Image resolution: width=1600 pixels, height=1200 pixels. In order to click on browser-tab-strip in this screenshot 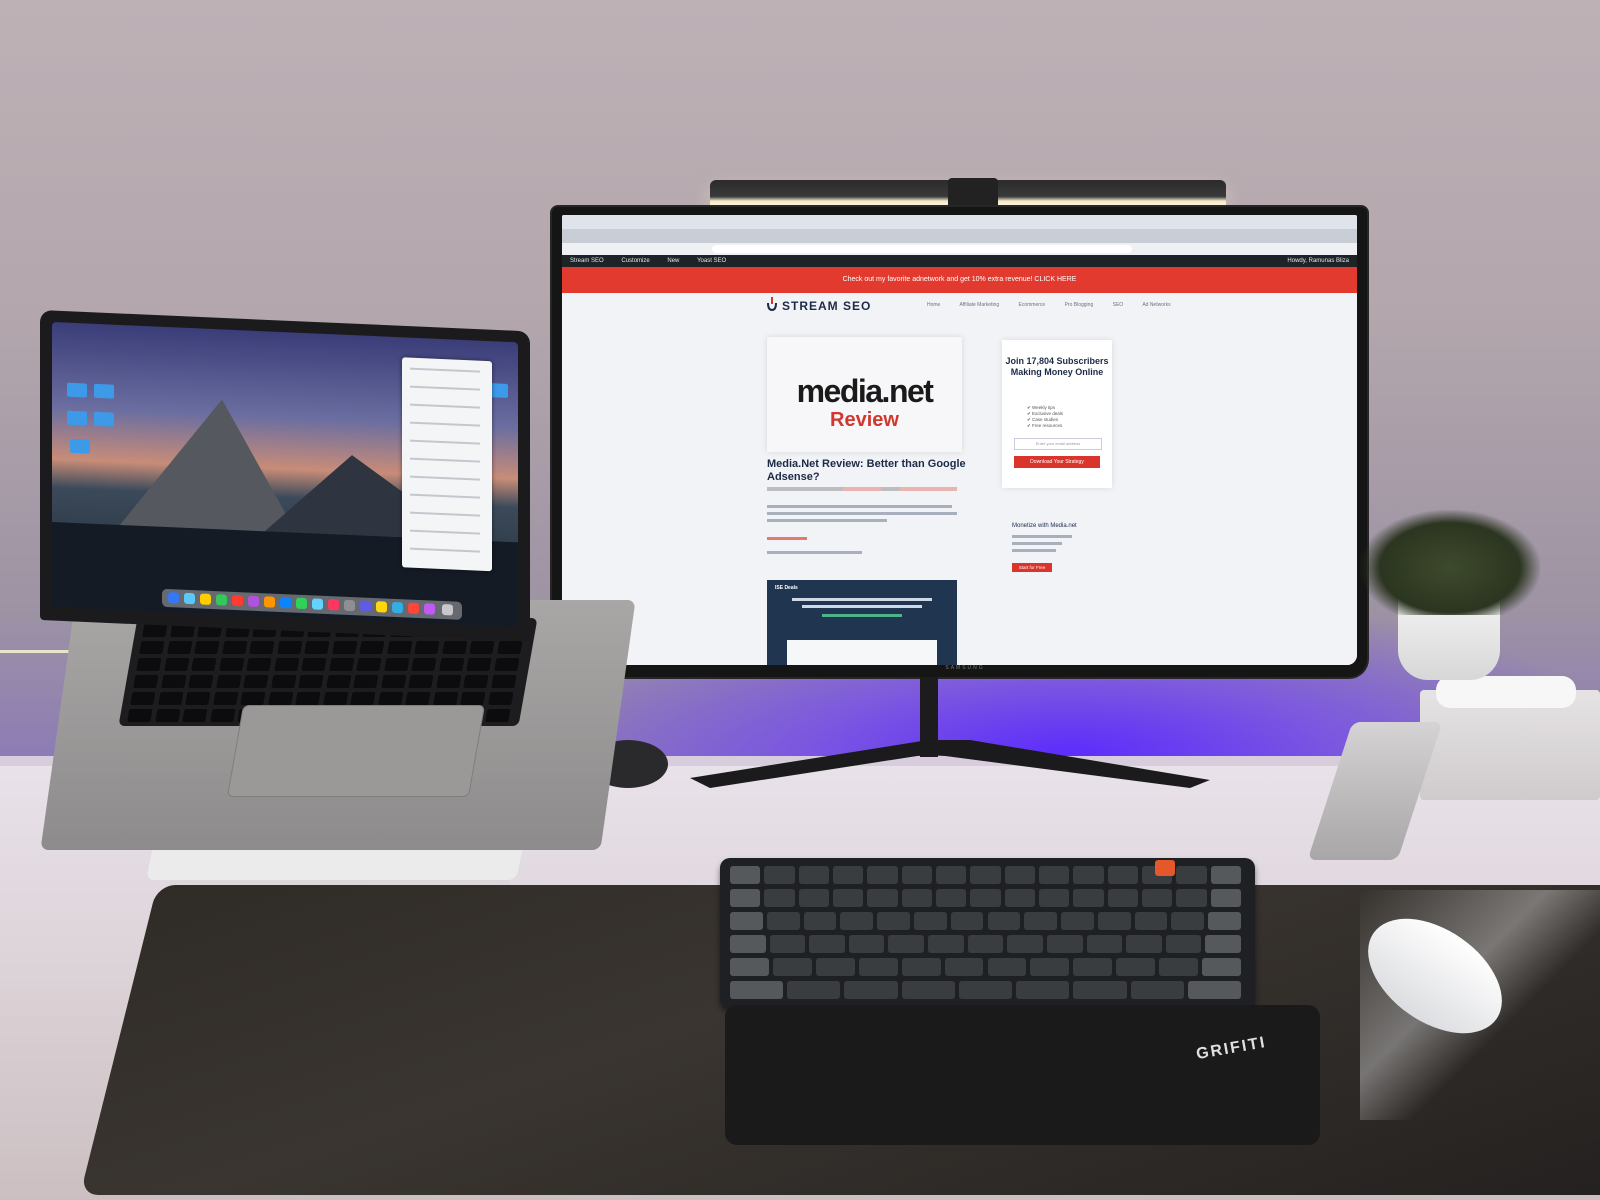, I will do `click(959, 236)`.